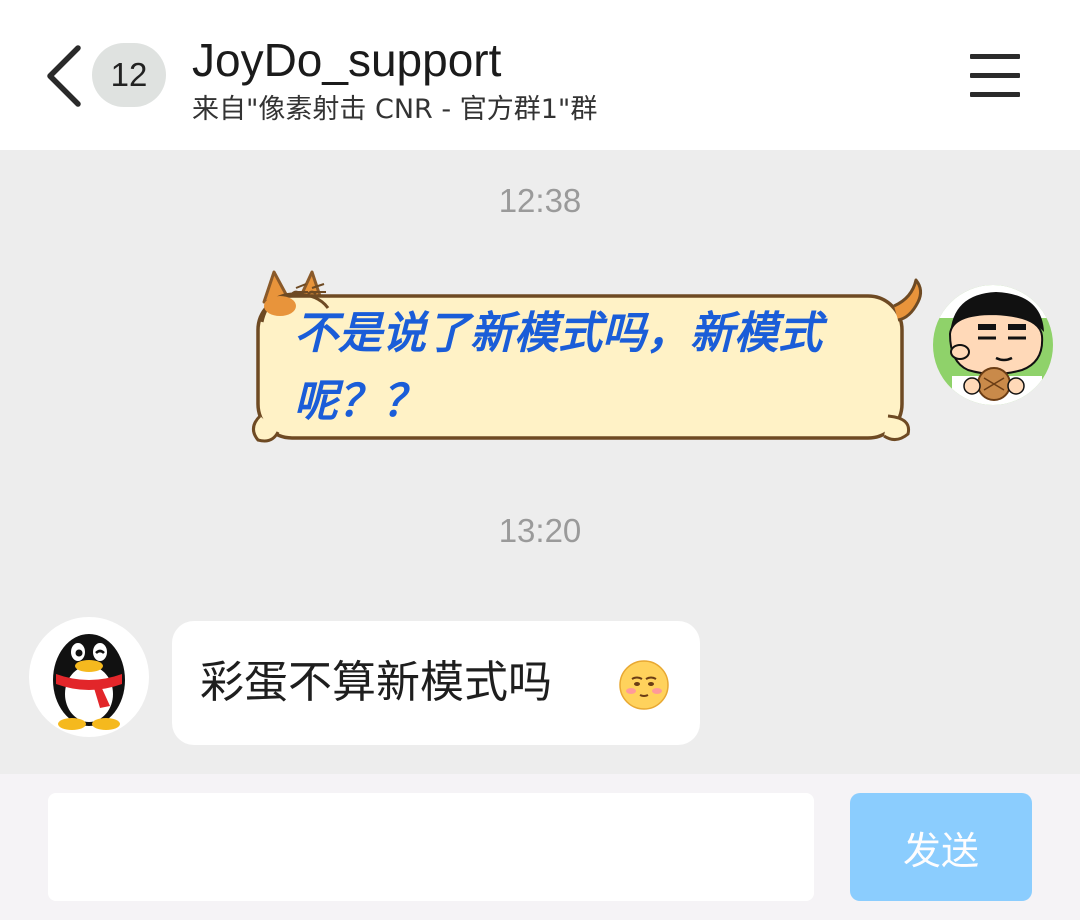  I want to click on message-timestamp: 12:38, so click(540, 200).